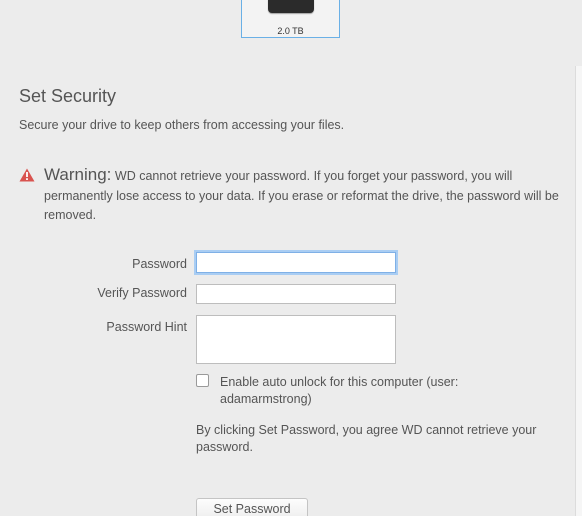 This screenshot has width=582, height=516. What do you see at coordinates (78, 174) in the screenshot?
I see `warning-heading: Warning:` at bounding box center [78, 174].